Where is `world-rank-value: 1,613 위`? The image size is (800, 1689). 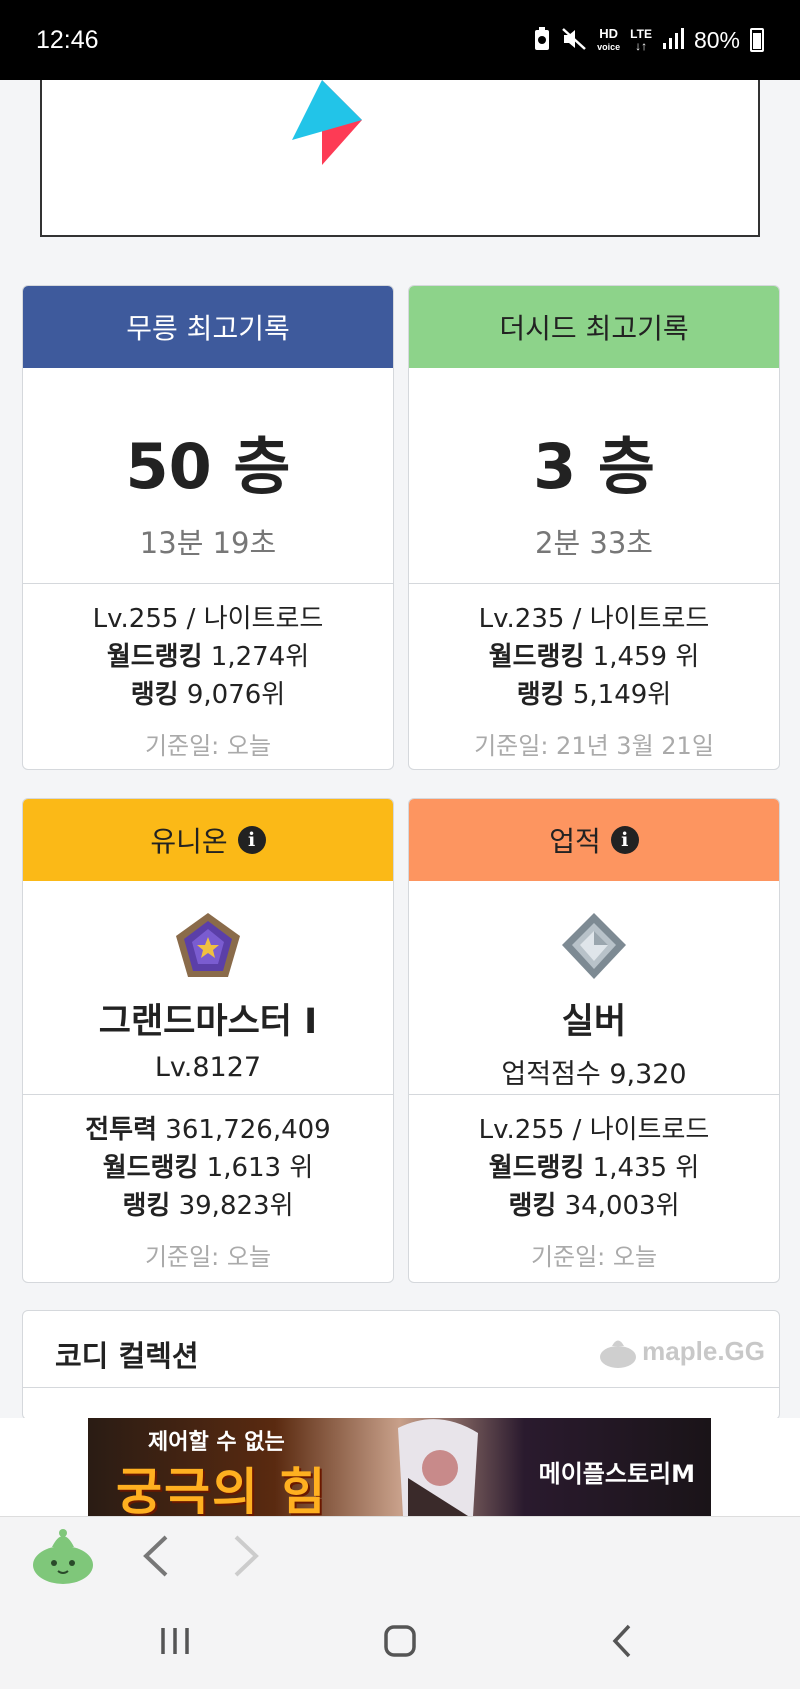
world-rank-value: 1,613 위 is located at coordinates (260, 1168).